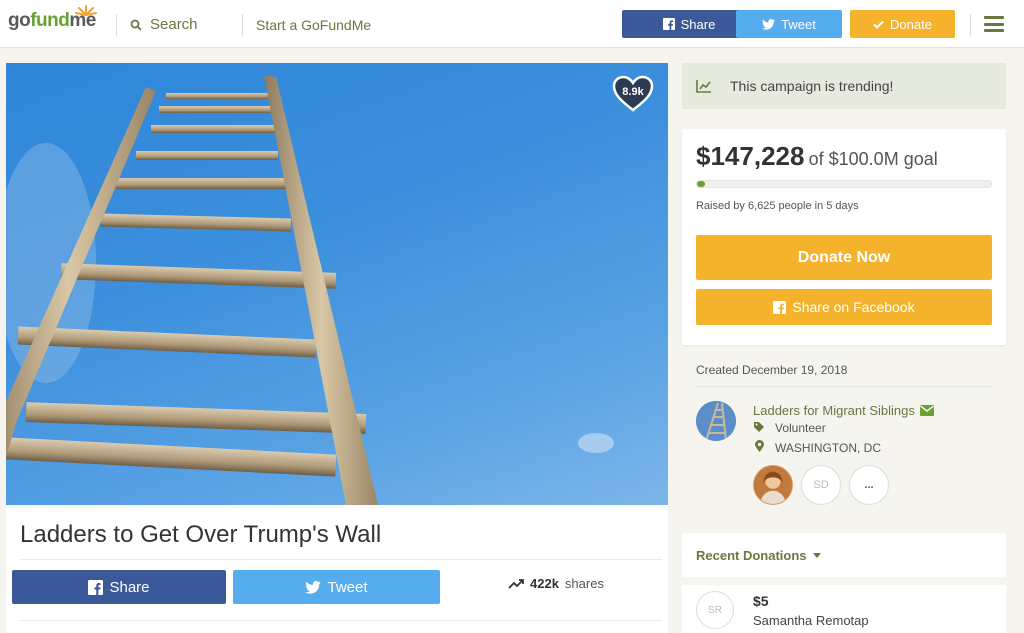  What do you see at coordinates (715, 610) in the screenshot?
I see `donor-avatar: SR` at bounding box center [715, 610].